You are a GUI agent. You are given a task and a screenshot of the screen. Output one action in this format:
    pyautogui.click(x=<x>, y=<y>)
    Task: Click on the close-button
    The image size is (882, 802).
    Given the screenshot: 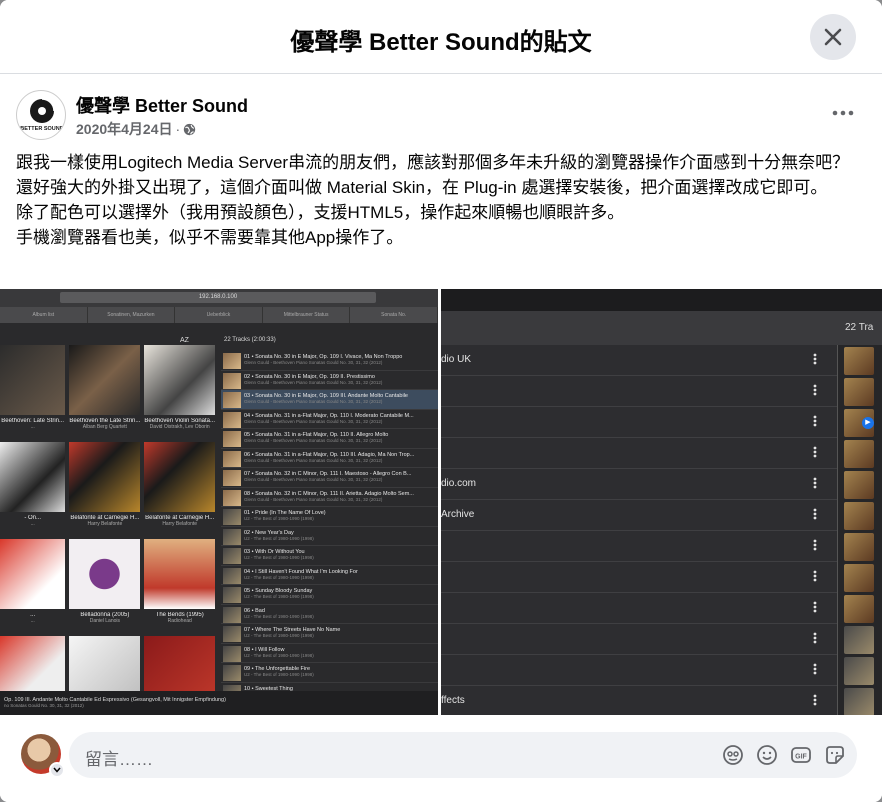 What is the action you would take?
    pyautogui.click(x=833, y=37)
    